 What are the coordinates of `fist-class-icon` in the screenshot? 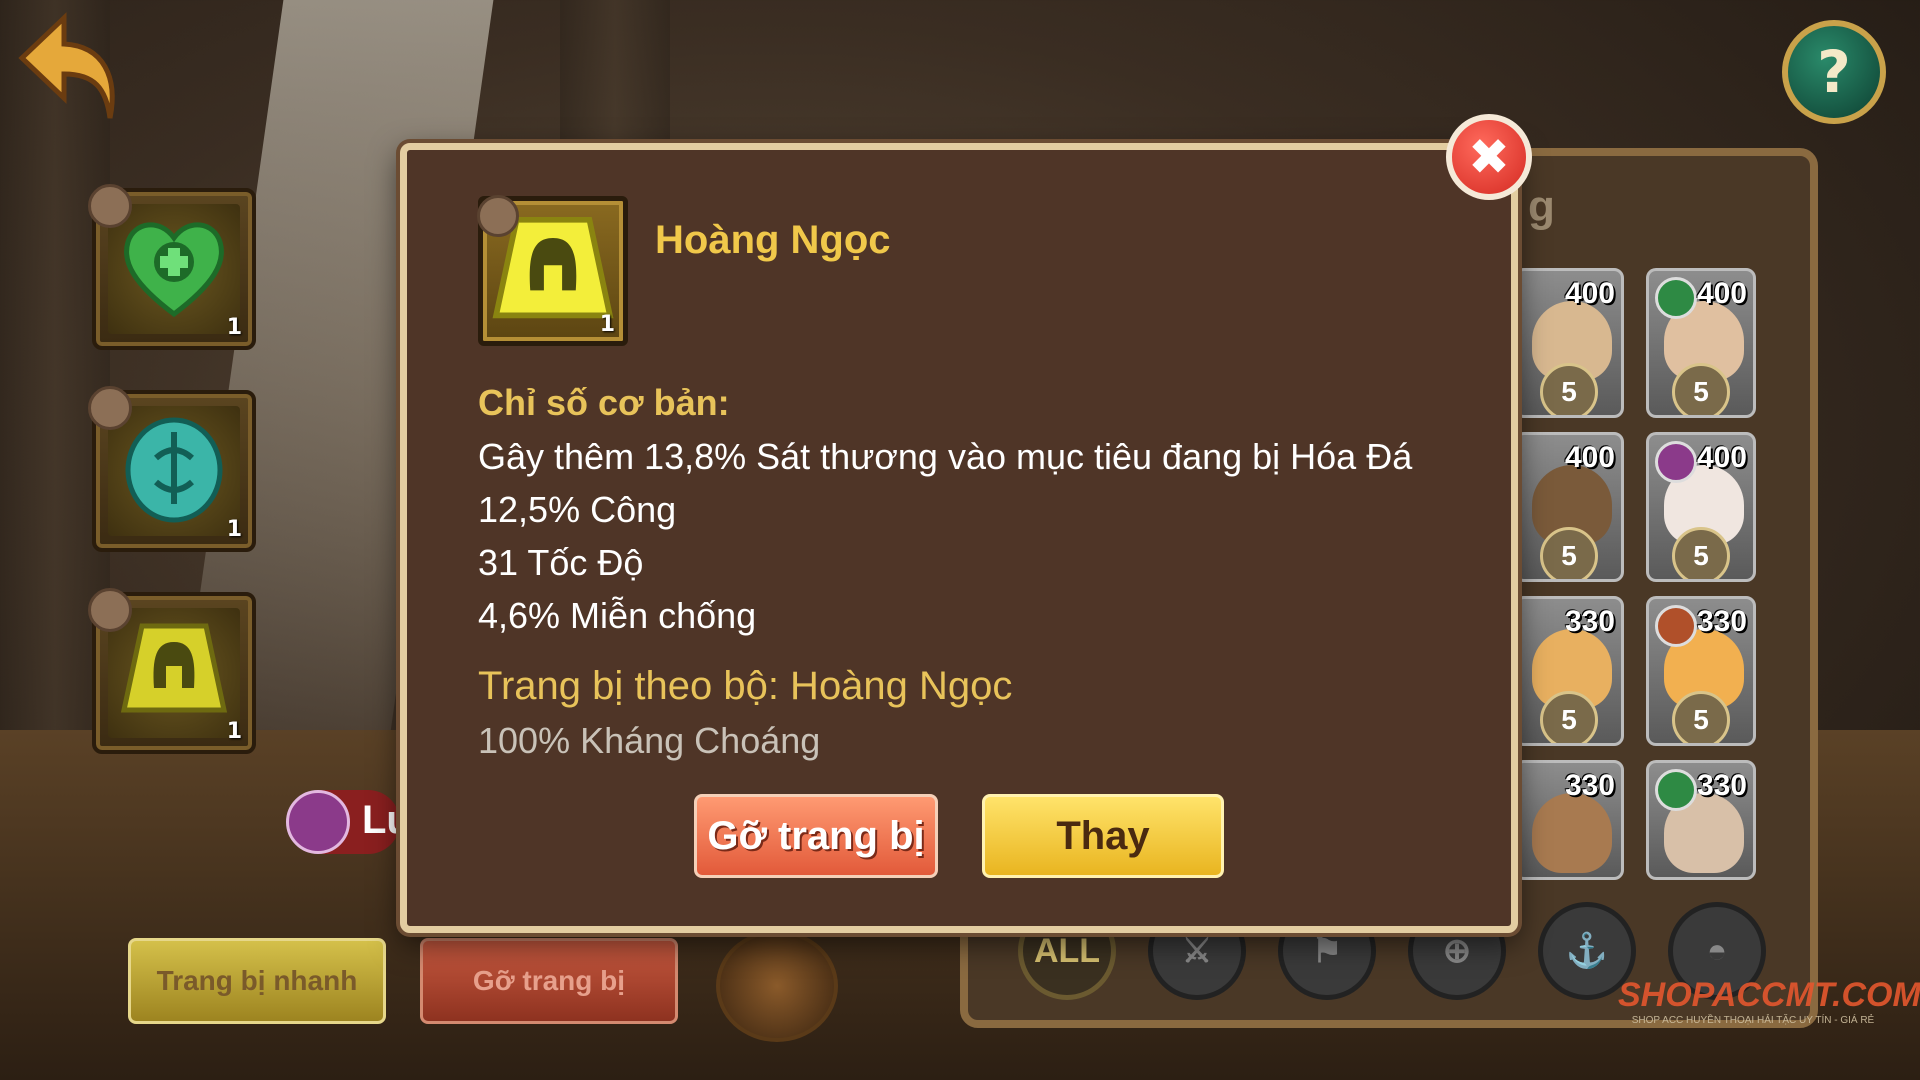 It's located at (1676, 626).